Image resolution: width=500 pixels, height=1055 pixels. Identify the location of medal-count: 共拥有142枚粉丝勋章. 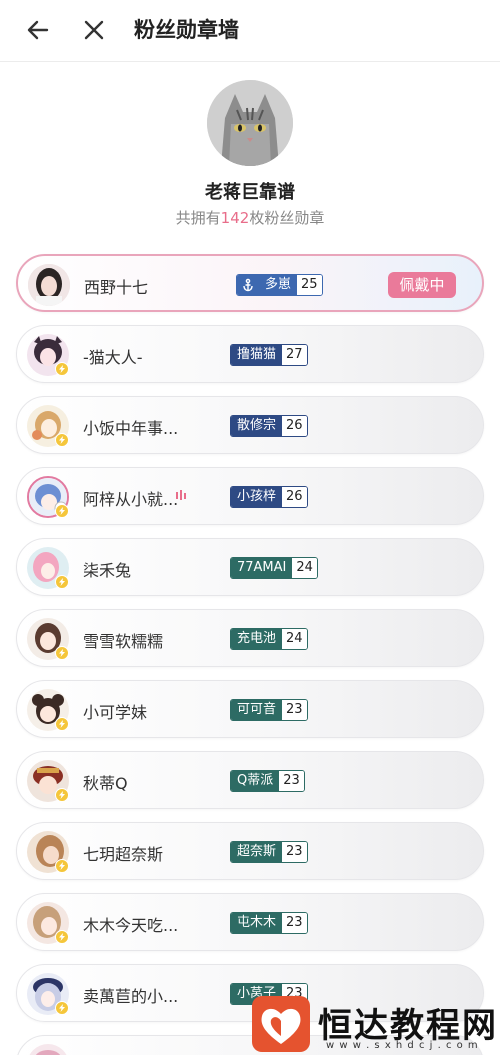
(250, 217).